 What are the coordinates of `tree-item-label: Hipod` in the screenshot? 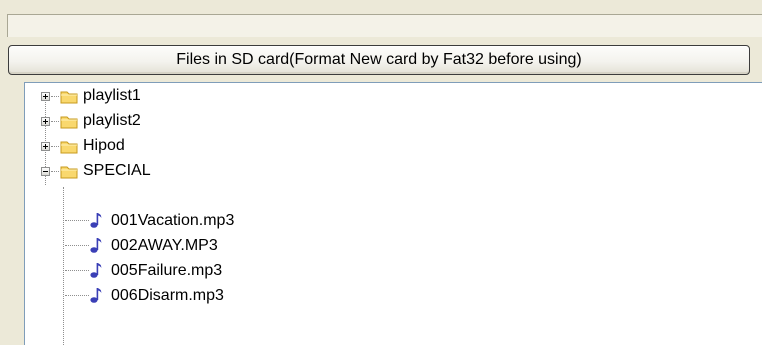 It's located at (104, 145).